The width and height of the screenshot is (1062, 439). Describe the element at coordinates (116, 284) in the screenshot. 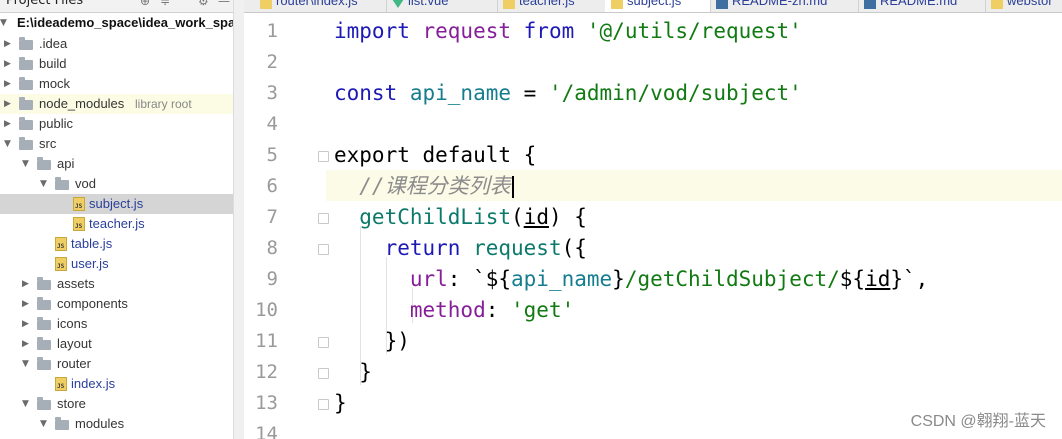

I see `tree-folder-item: ▶ assets` at that location.